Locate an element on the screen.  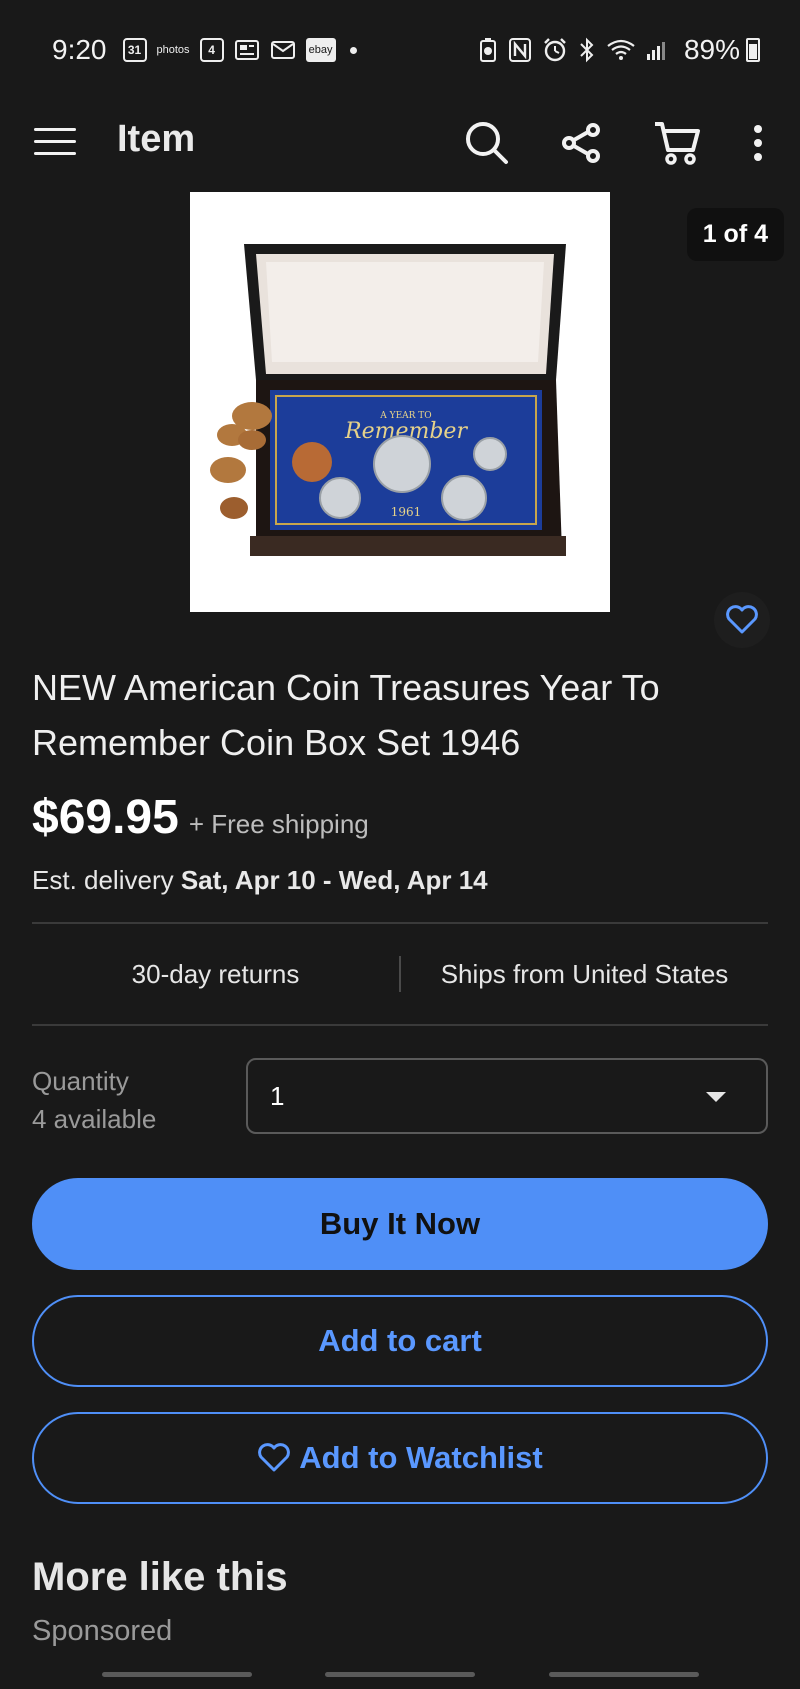
quantity-label-group: Quantity 4 available is located at coordinates (94, 1100).